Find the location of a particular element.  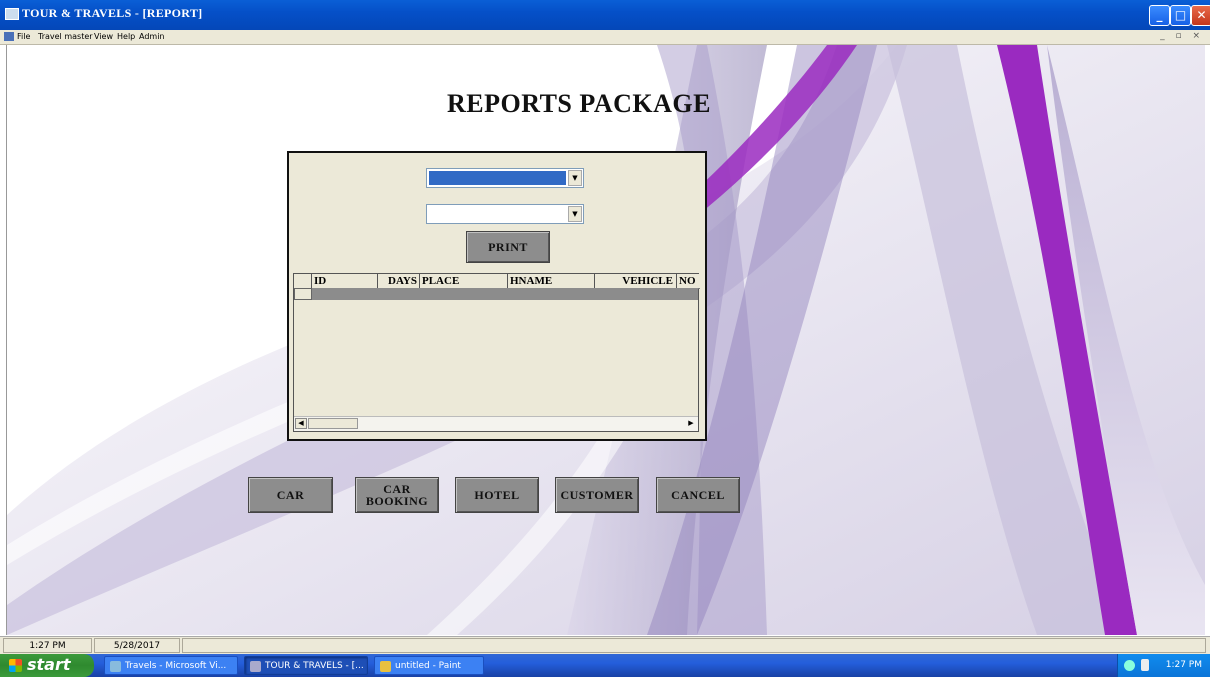

car-button: CAR is located at coordinates (290, 495).